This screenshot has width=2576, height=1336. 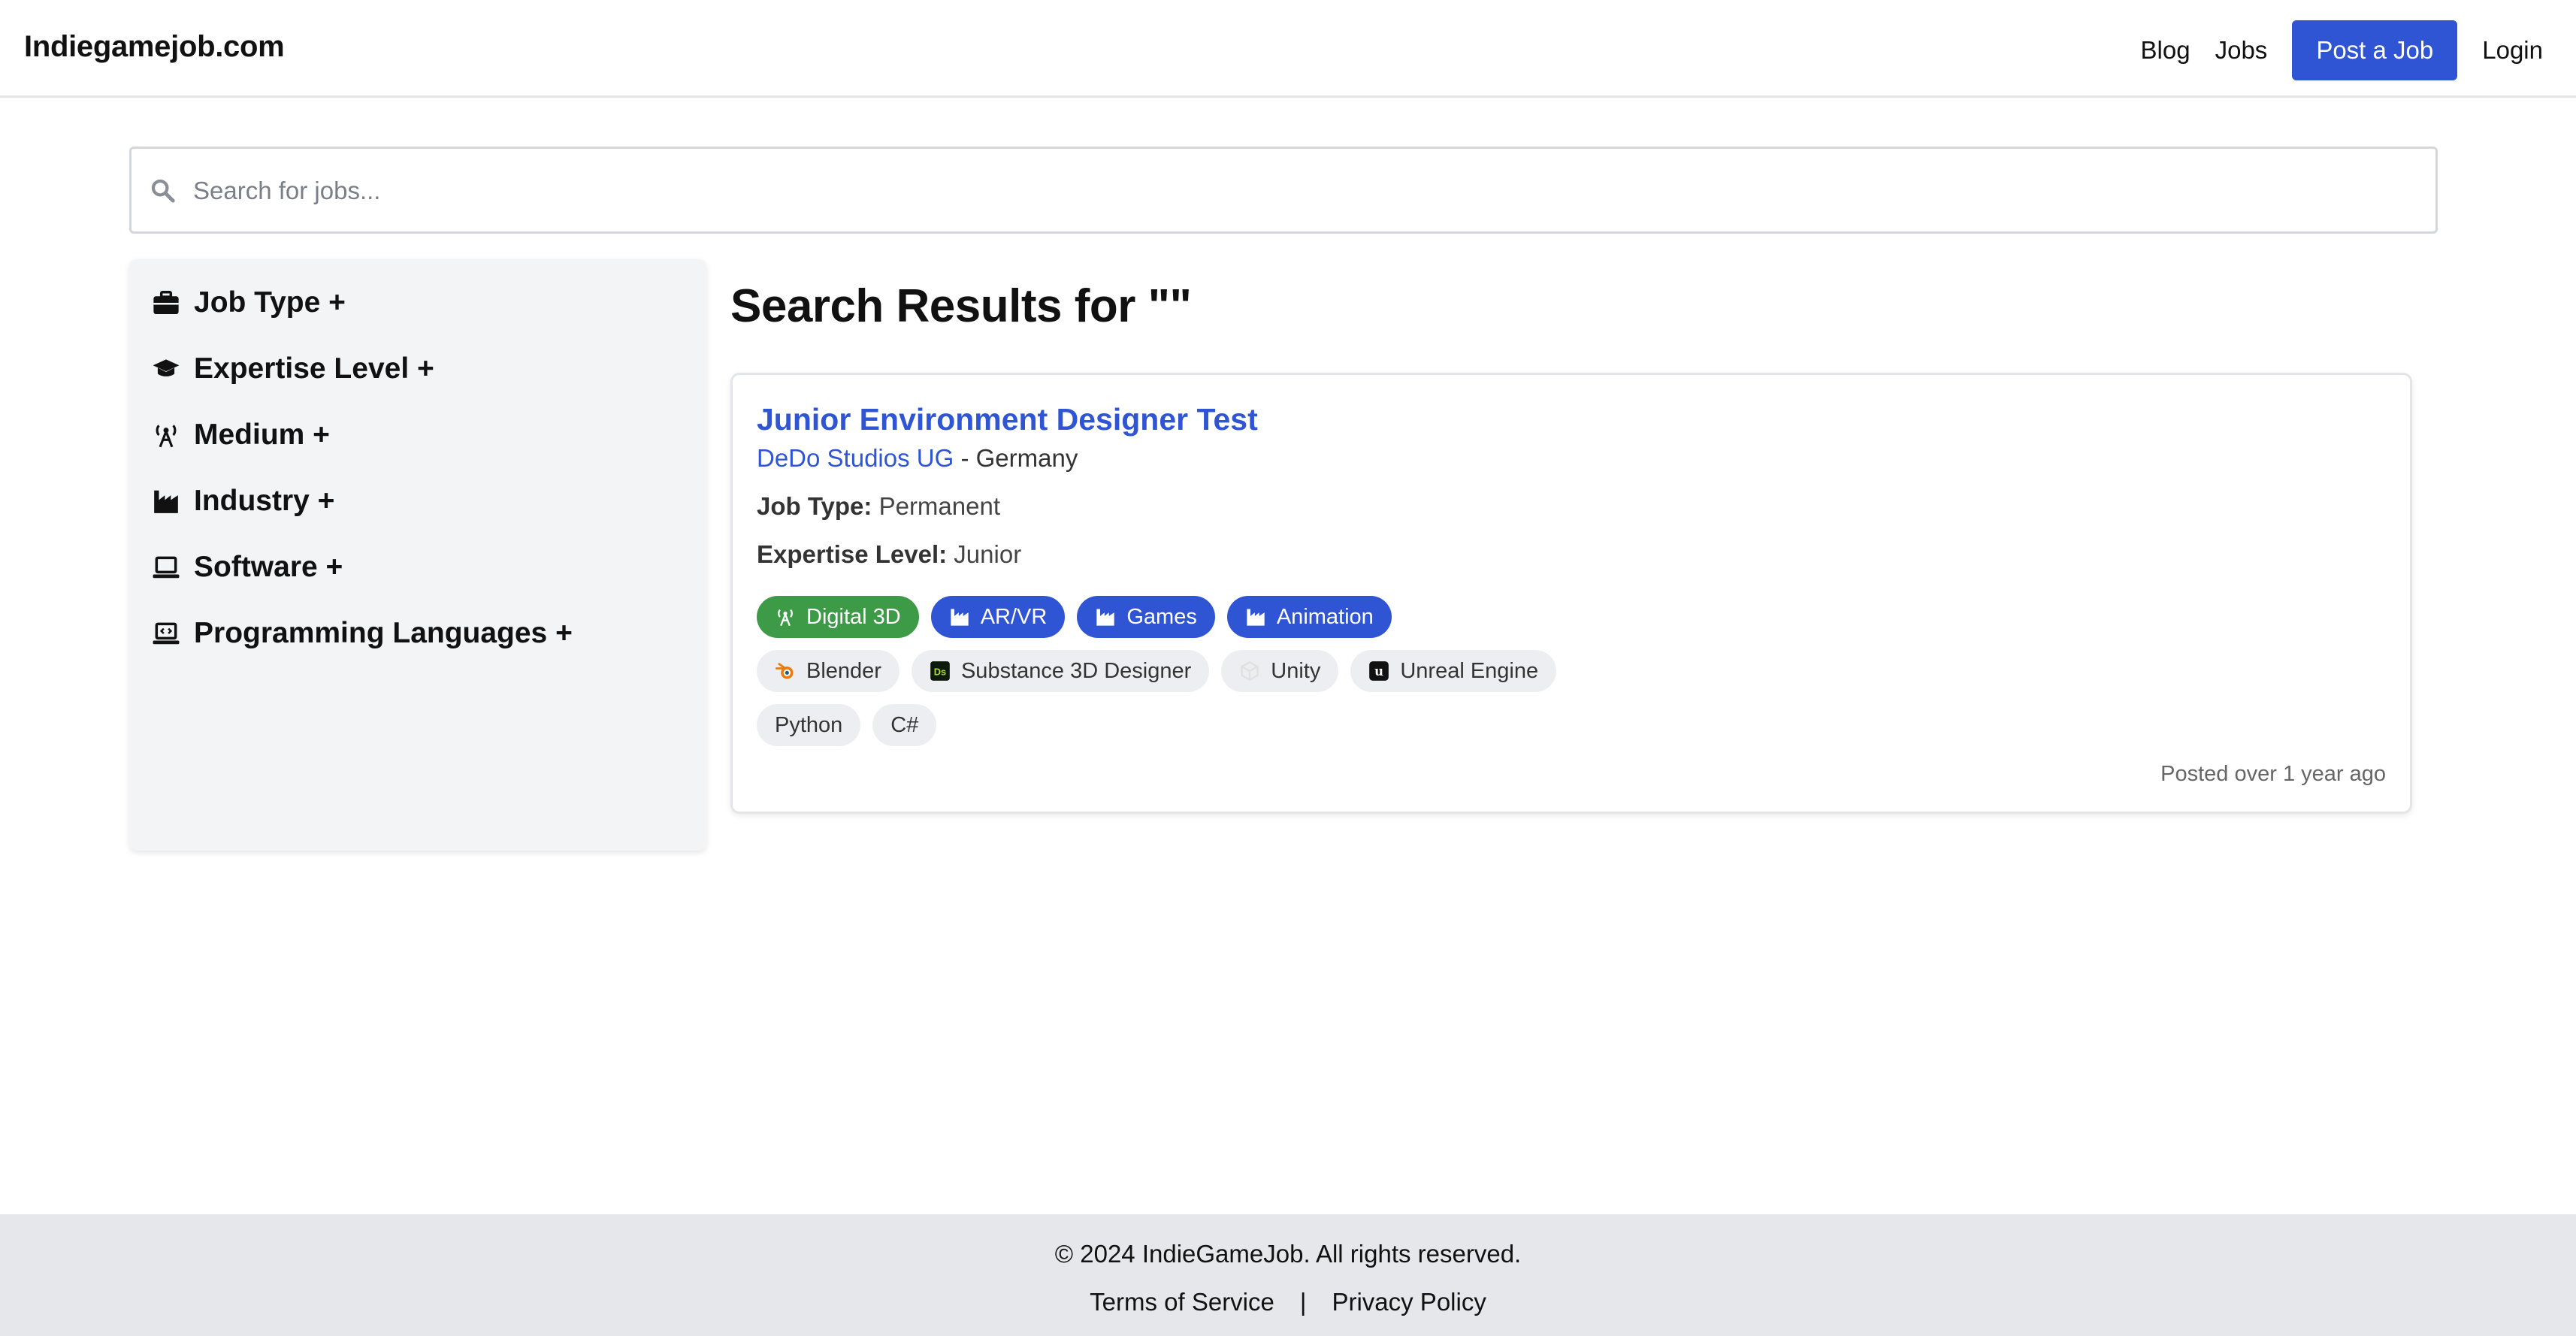 I want to click on filter-programming-languages: Programming Languages +, so click(x=363, y=633).